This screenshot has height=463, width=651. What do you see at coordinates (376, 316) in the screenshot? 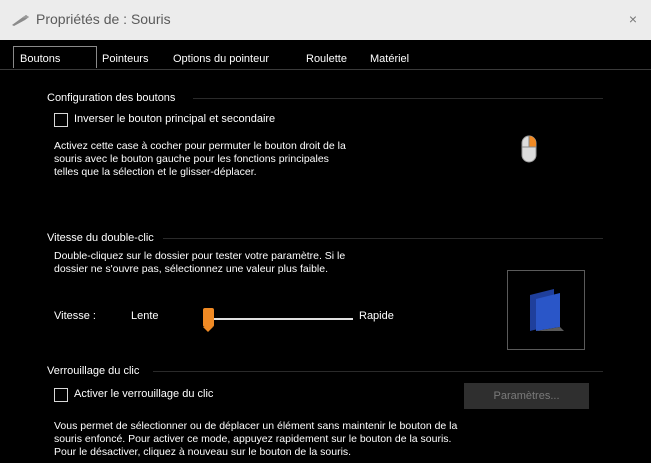
I see `speed-fast-label: Rapide` at bounding box center [376, 316].